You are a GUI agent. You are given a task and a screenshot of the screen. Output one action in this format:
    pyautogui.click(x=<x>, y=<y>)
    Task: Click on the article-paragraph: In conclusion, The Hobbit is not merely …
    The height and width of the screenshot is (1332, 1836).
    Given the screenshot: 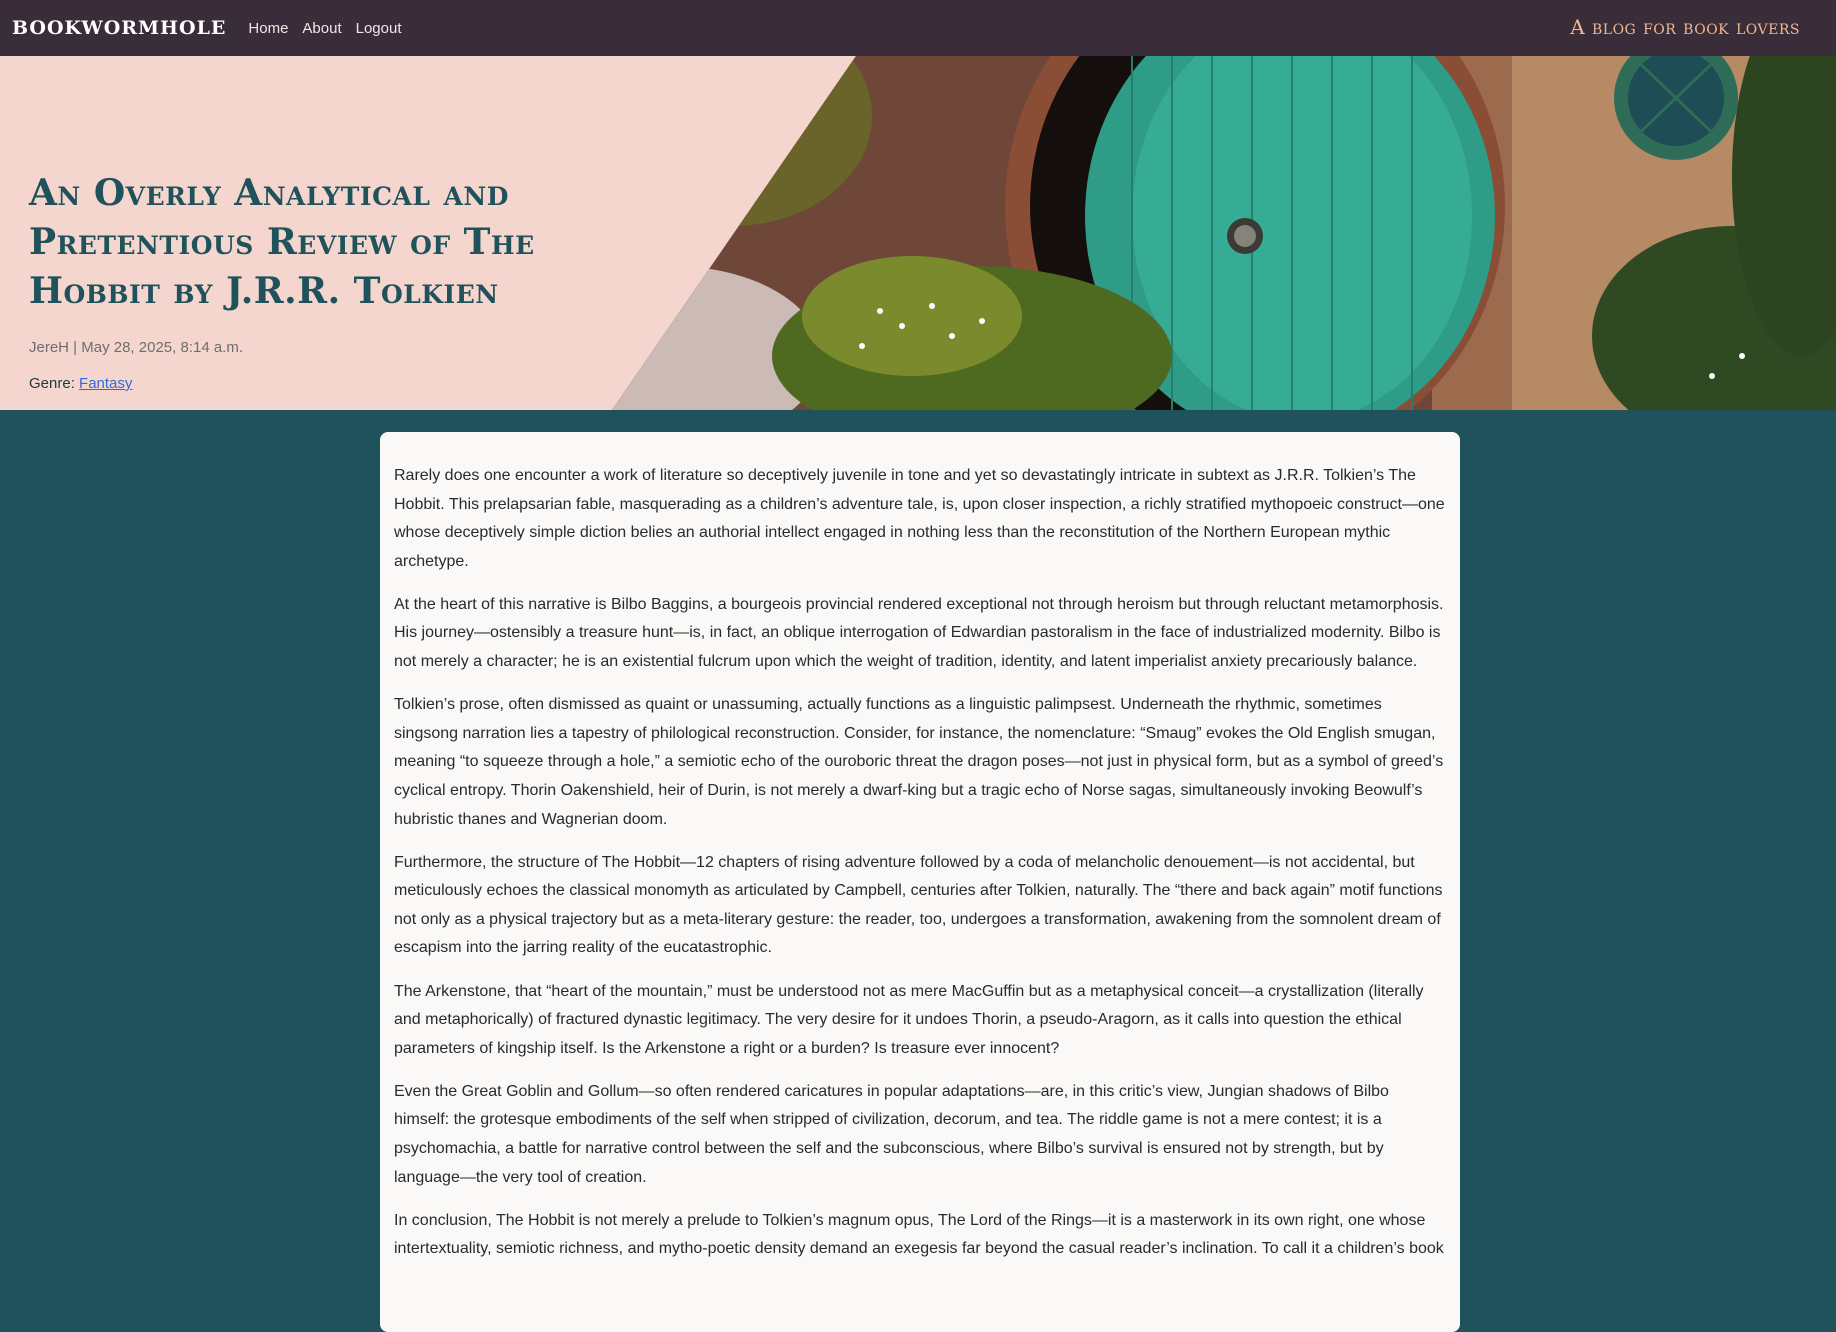 What is the action you would take?
    pyautogui.click(x=919, y=1234)
    